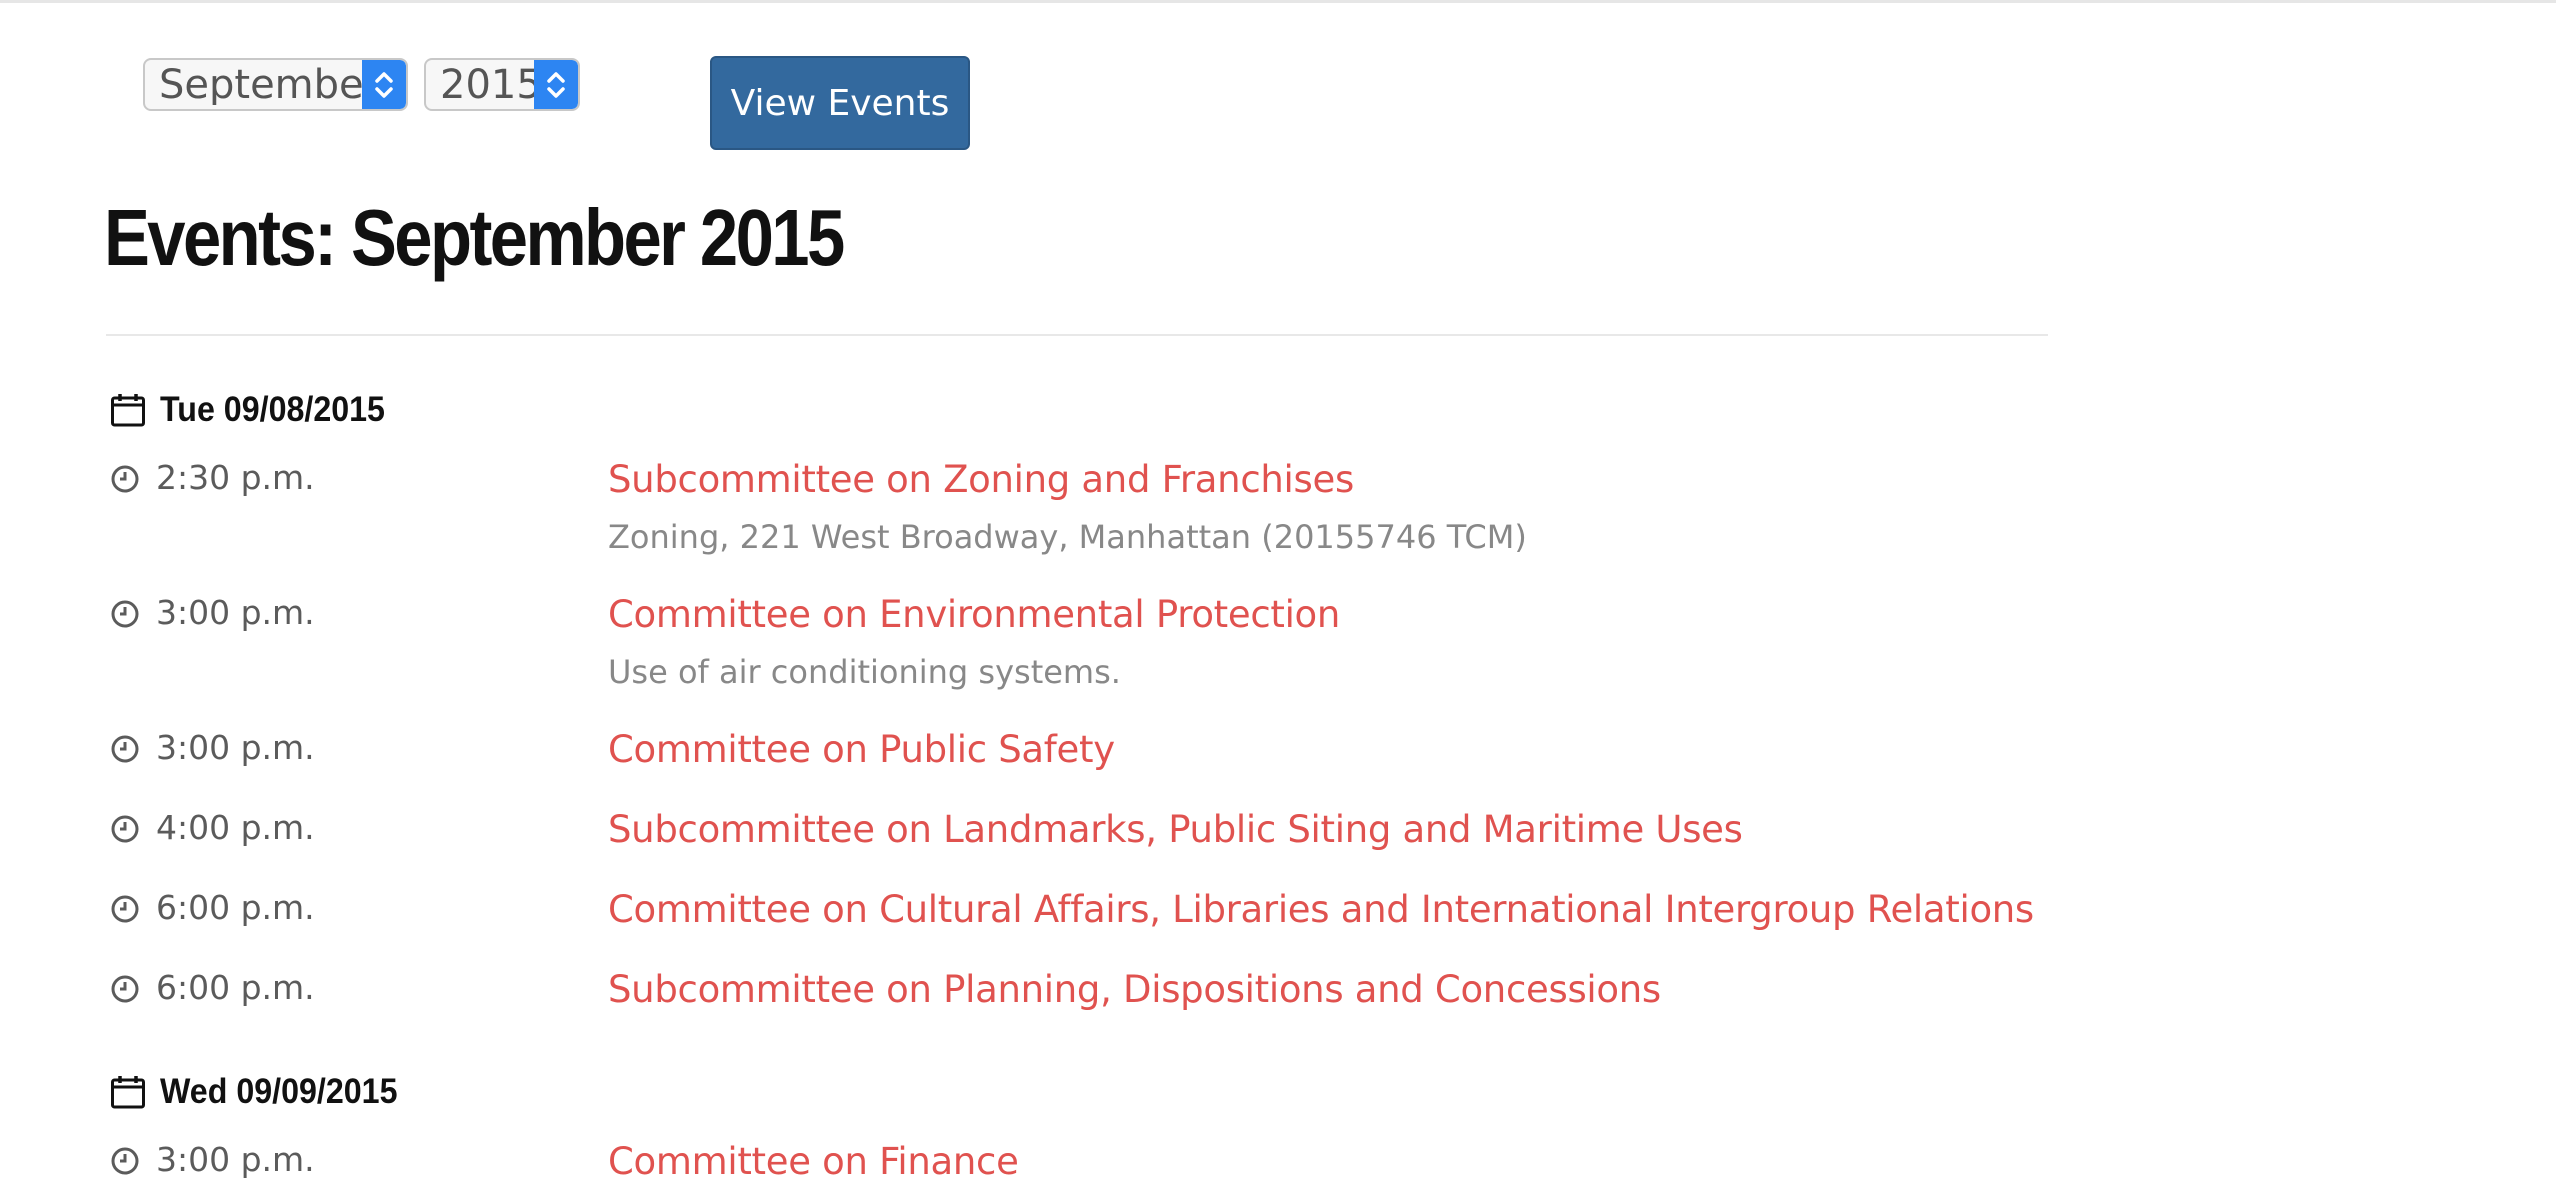  Describe the element at coordinates (235, 477) in the screenshot. I see `event-time-text: 2:30 p.m.` at that location.